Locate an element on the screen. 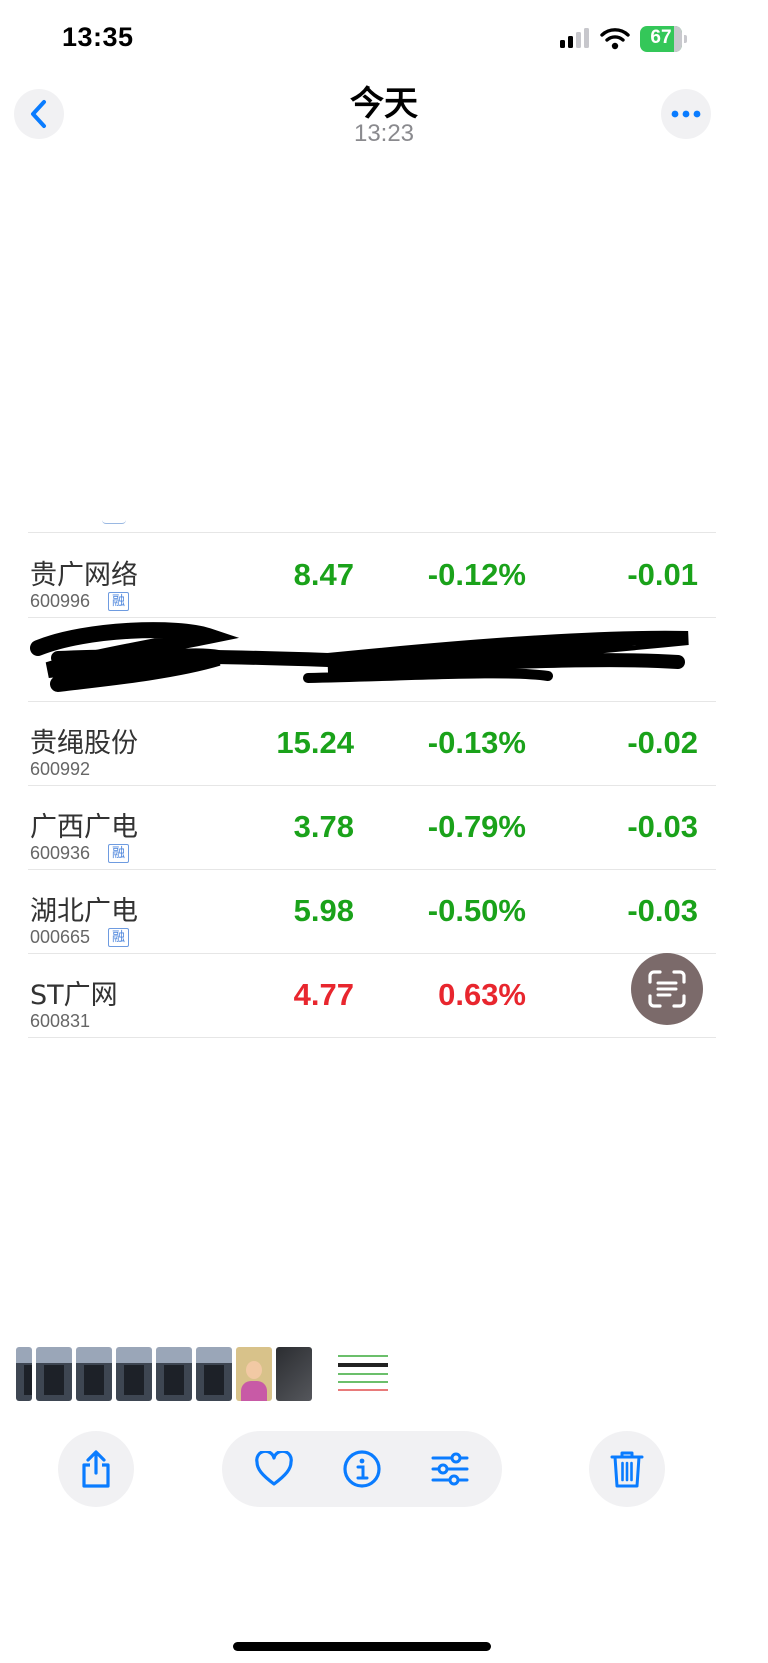  delete-button is located at coordinates (627, 1469).